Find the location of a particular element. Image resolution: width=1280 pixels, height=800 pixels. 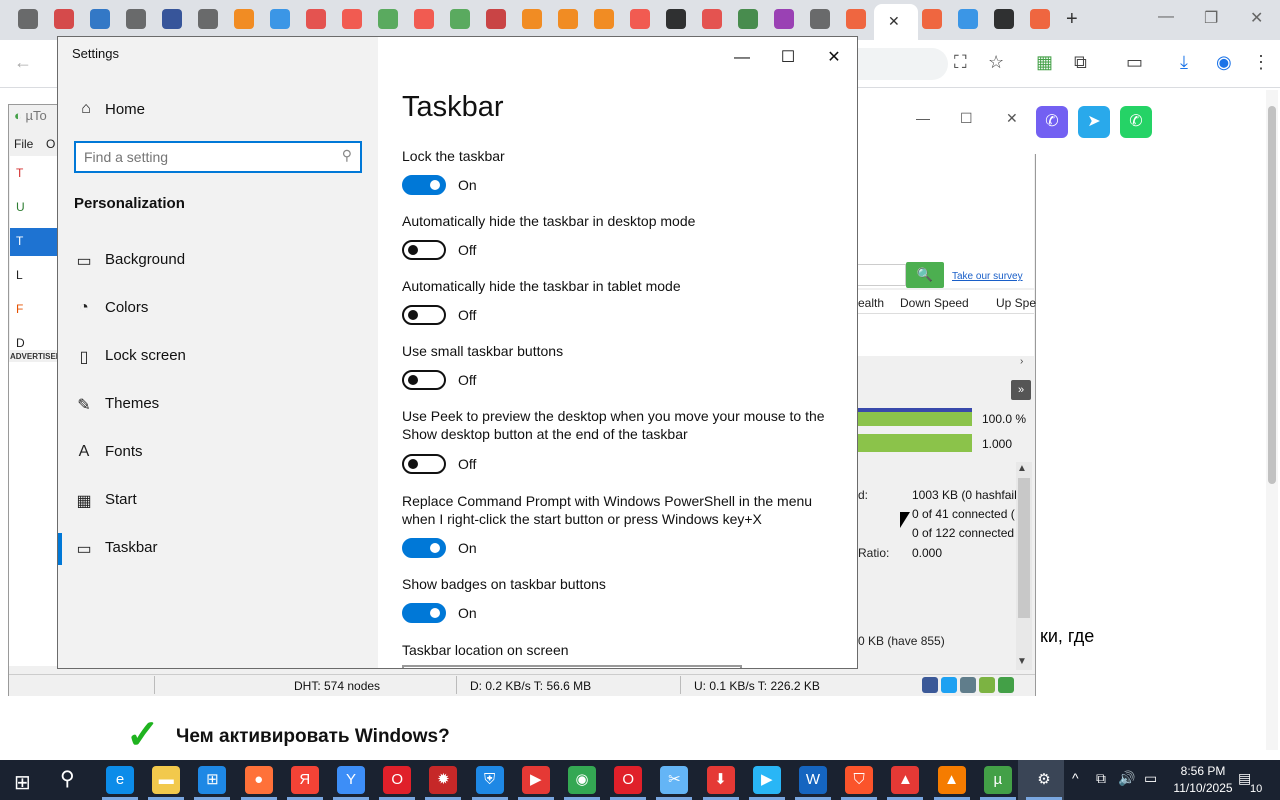

nav-fonts: A Fonts is located at coordinates (218, 453).